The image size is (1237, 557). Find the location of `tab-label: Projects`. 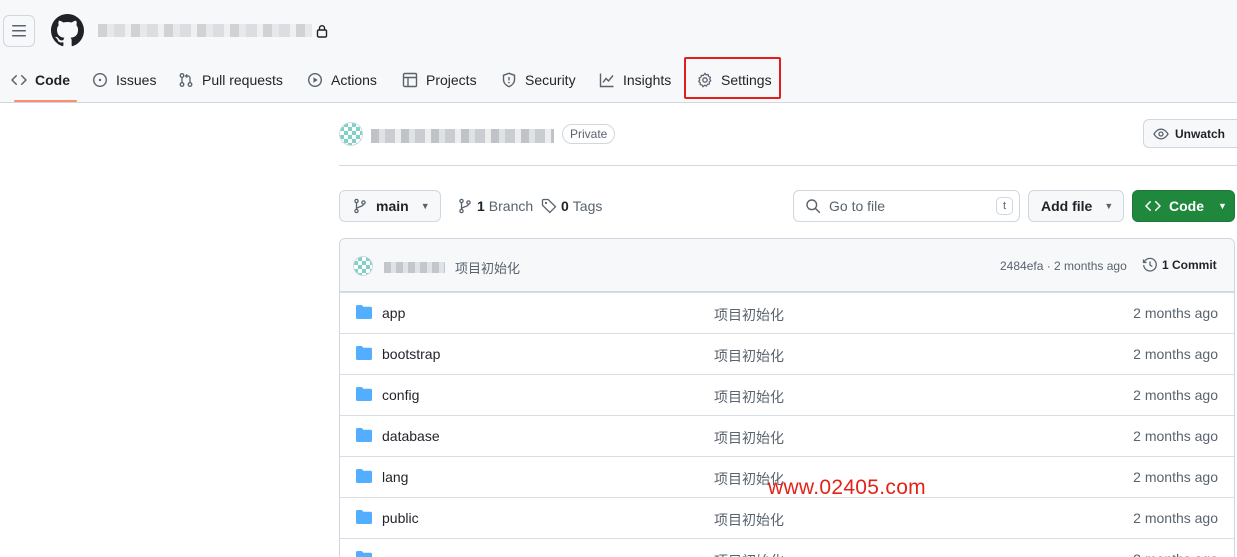

tab-label: Projects is located at coordinates (451, 80).